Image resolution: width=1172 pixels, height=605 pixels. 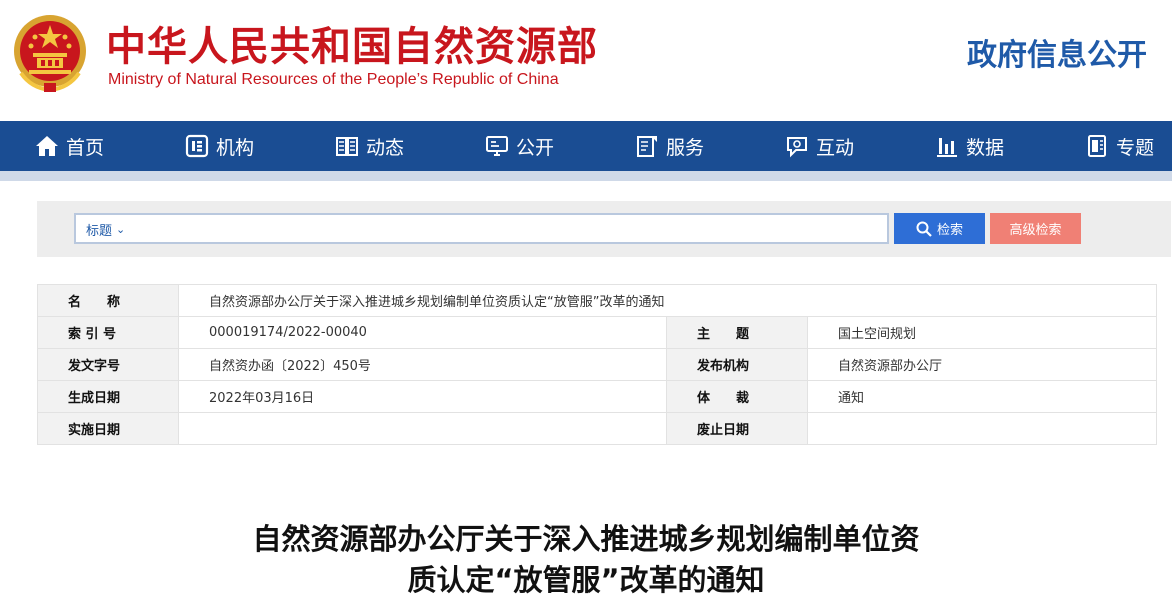 What do you see at coordinates (949, 229) in the screenshot?
I see `search-button-label: 检索` at bounding box center [949, 229].